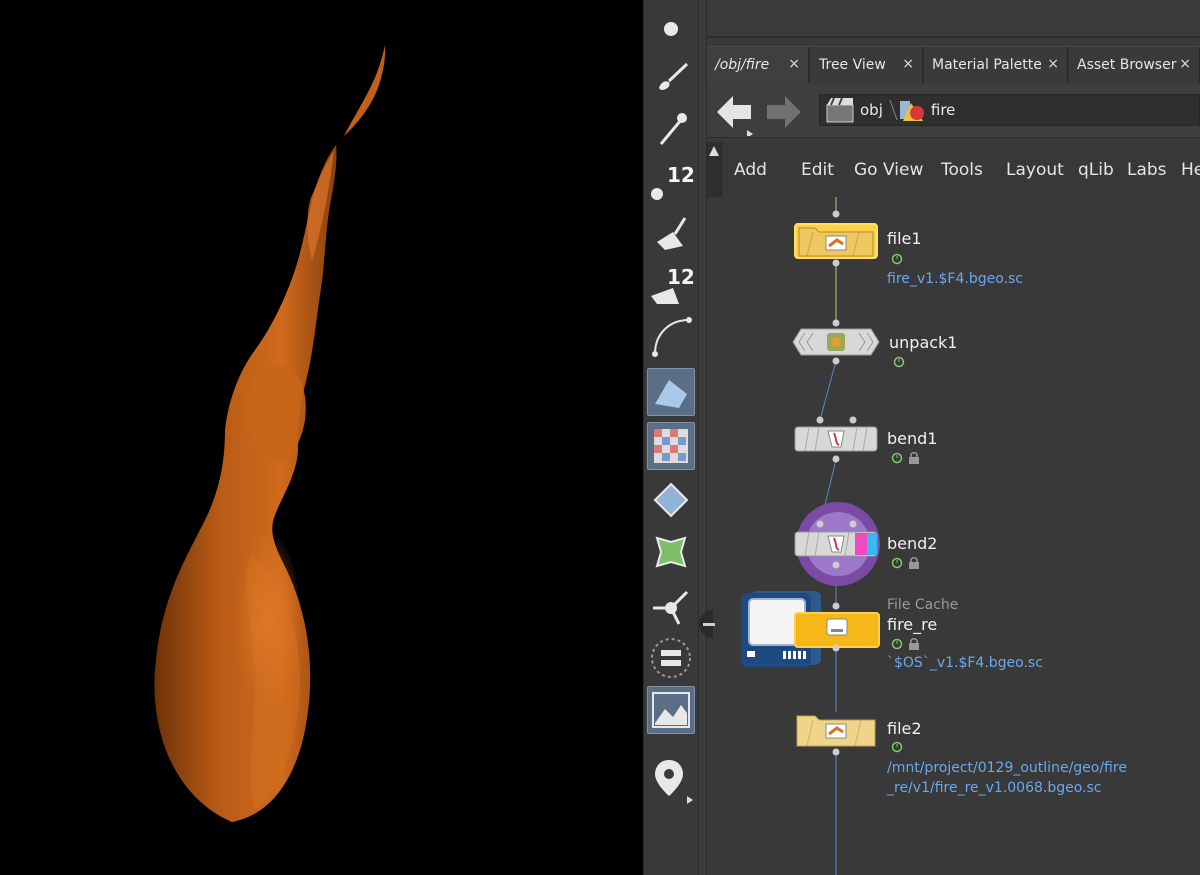 The width and height of the screenshot is (1200, 875). What do you see at coordinates (912, 438) in the screenshot?
I see `node-name-bend1: bend1` at bounding box center [912, 438].